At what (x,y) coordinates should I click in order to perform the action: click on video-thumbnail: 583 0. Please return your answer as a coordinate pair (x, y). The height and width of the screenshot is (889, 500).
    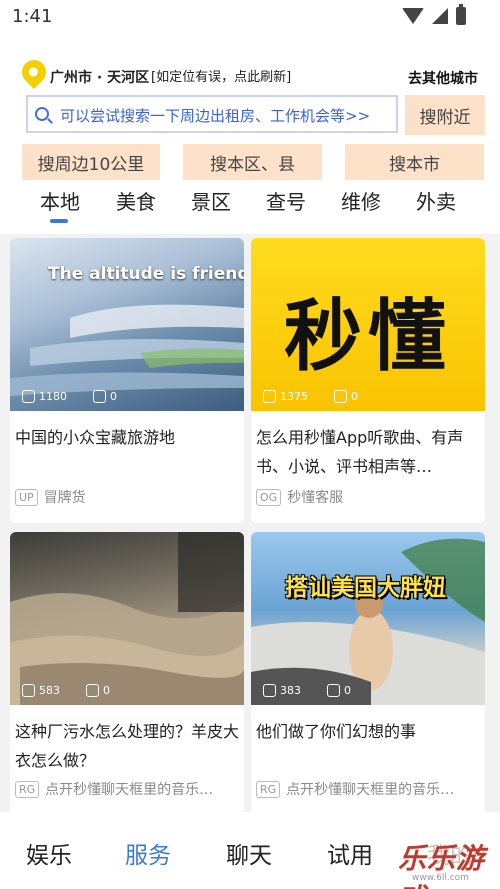
    Looking at the image, I should click on (127, 618).